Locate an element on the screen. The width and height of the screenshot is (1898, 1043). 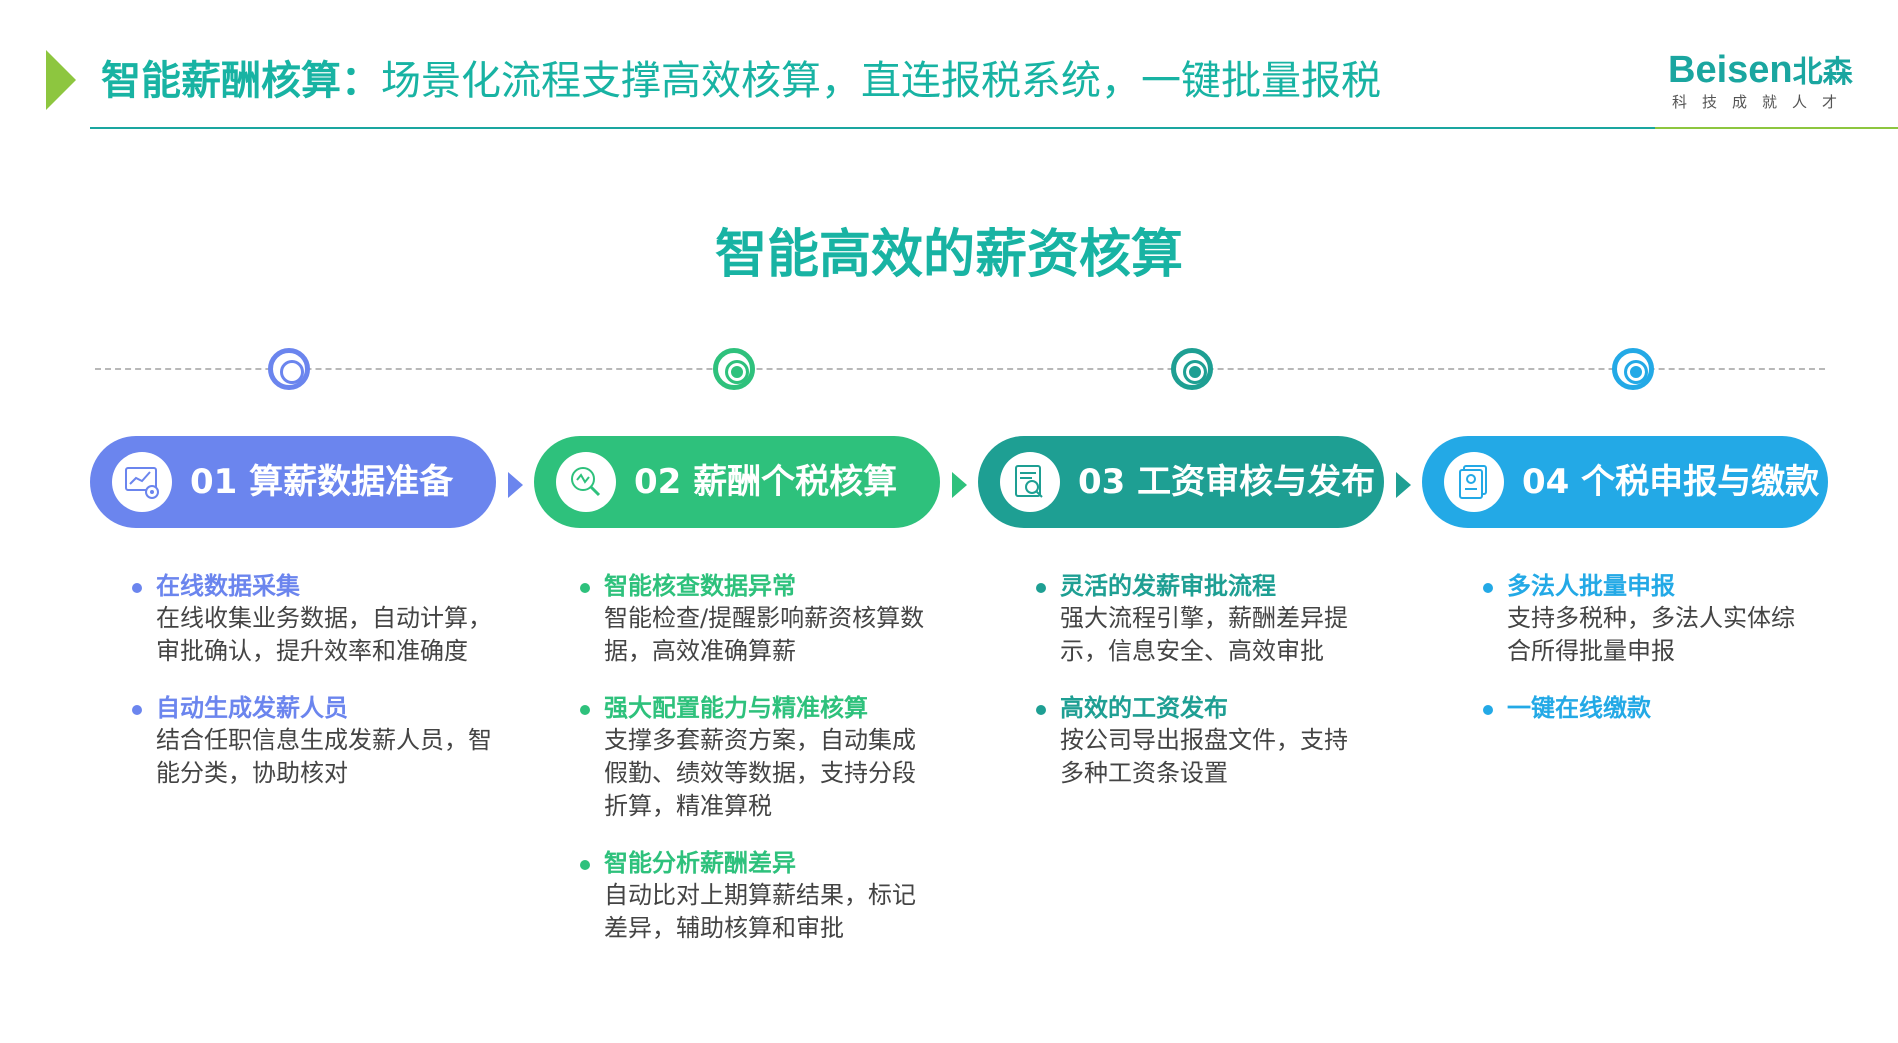
item-desc: 智能检查/提醒影响薪资核算数据，高效准确算薪 is located at coordinates (764, 634).